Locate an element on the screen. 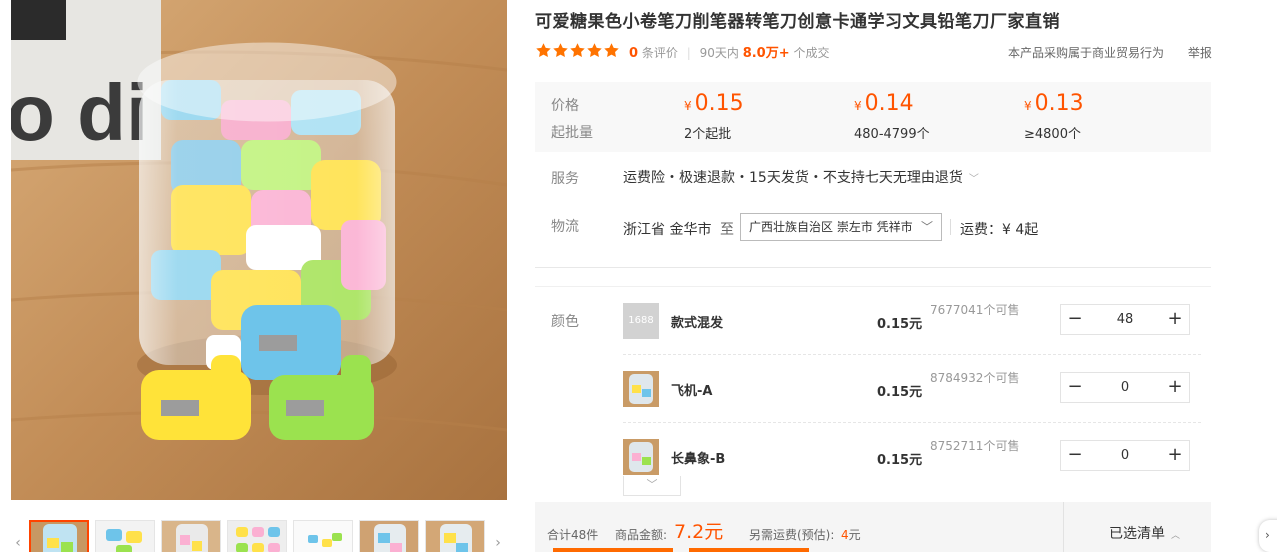 This screenshot has height=552, width=1277. tier-moq: 480-4799个 is located at coordinates (892, 134).